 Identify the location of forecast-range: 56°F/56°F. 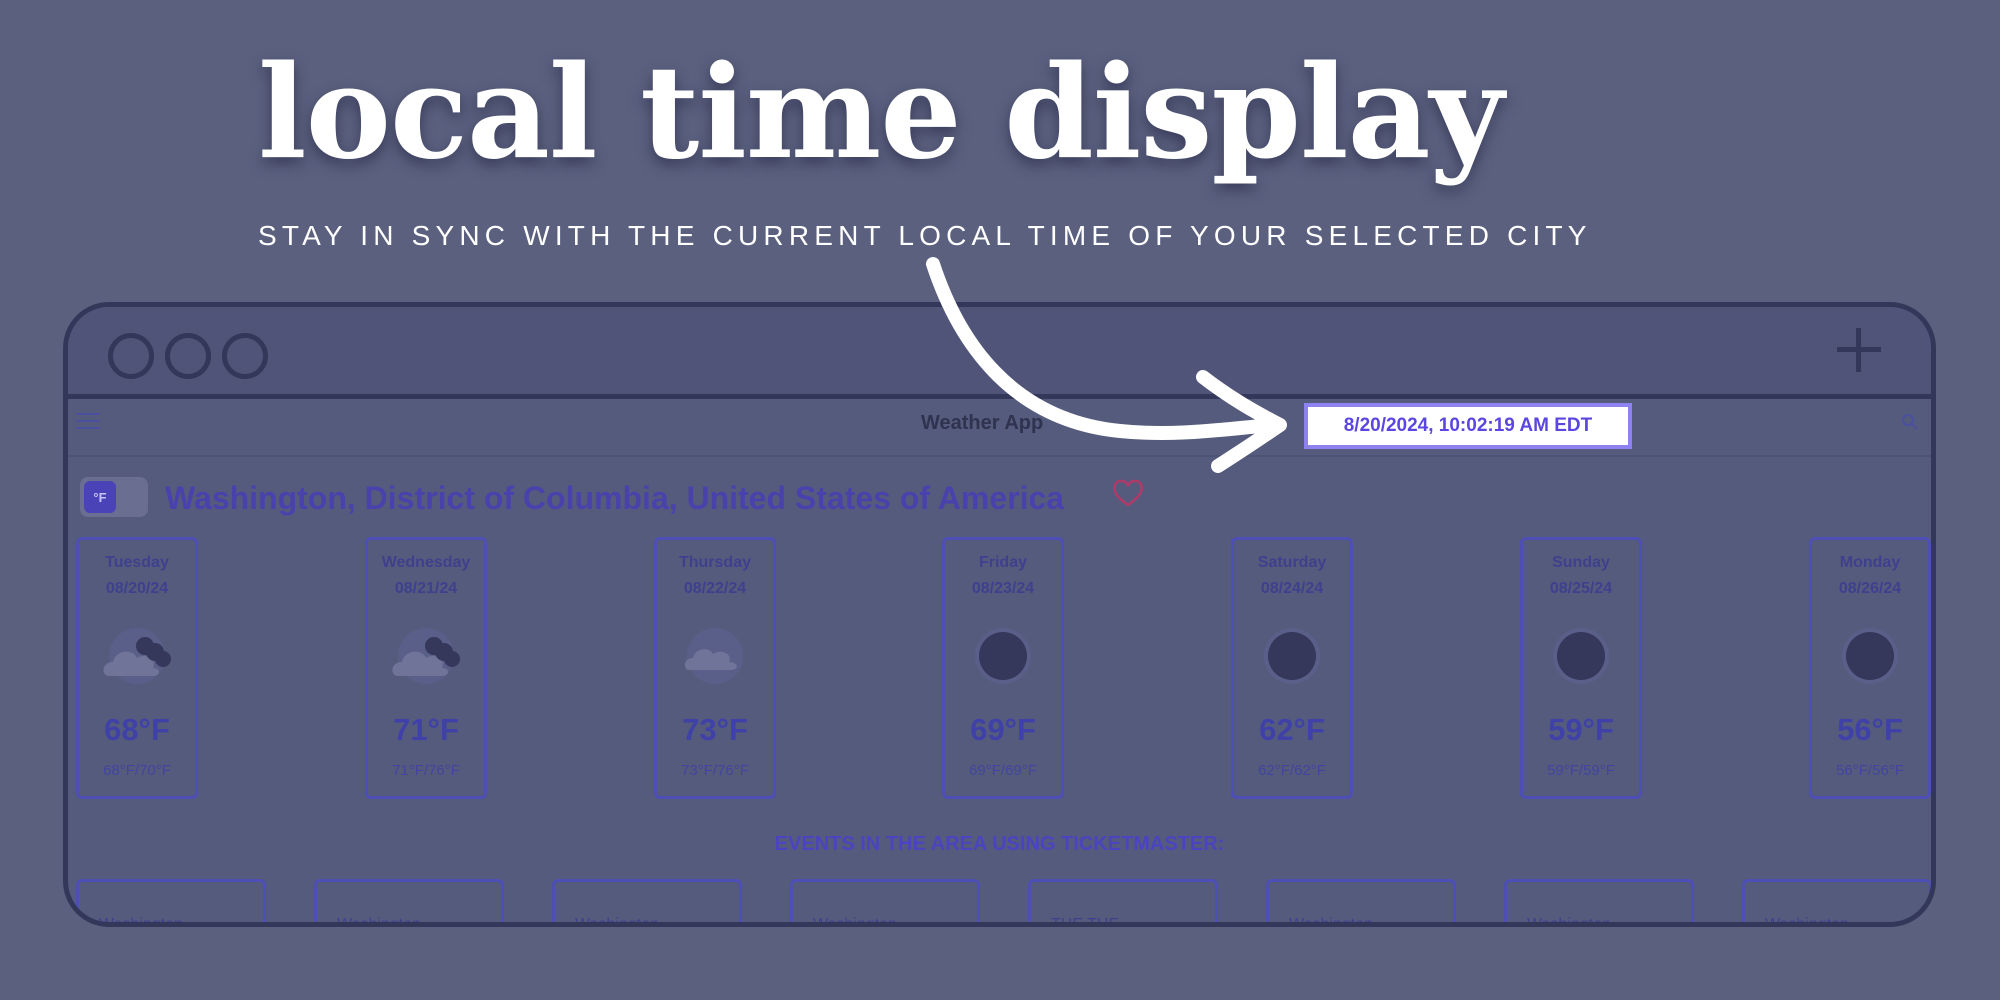
(1870, 770).